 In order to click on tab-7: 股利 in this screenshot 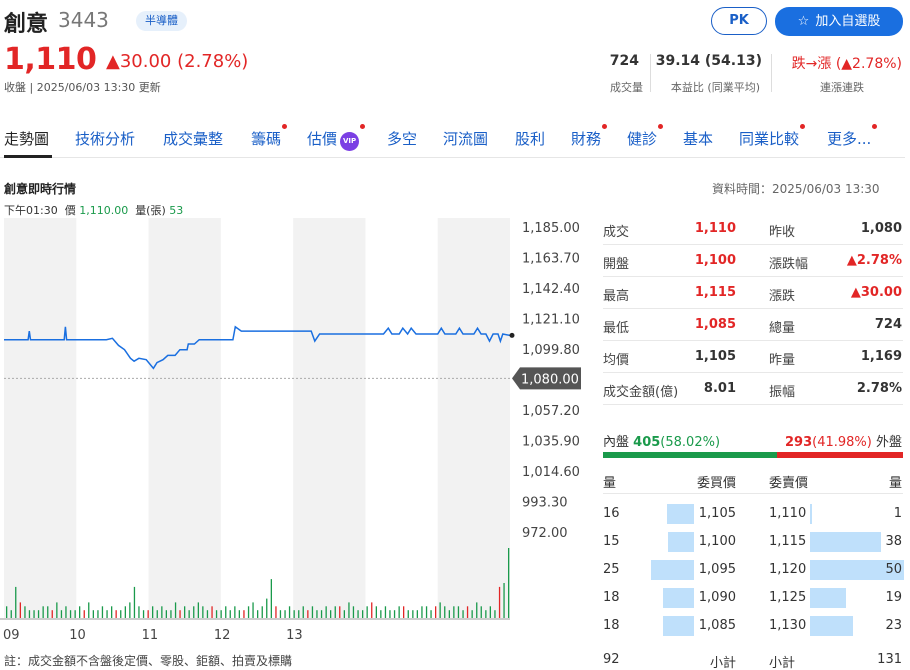, I will do `click(530, 138)`.